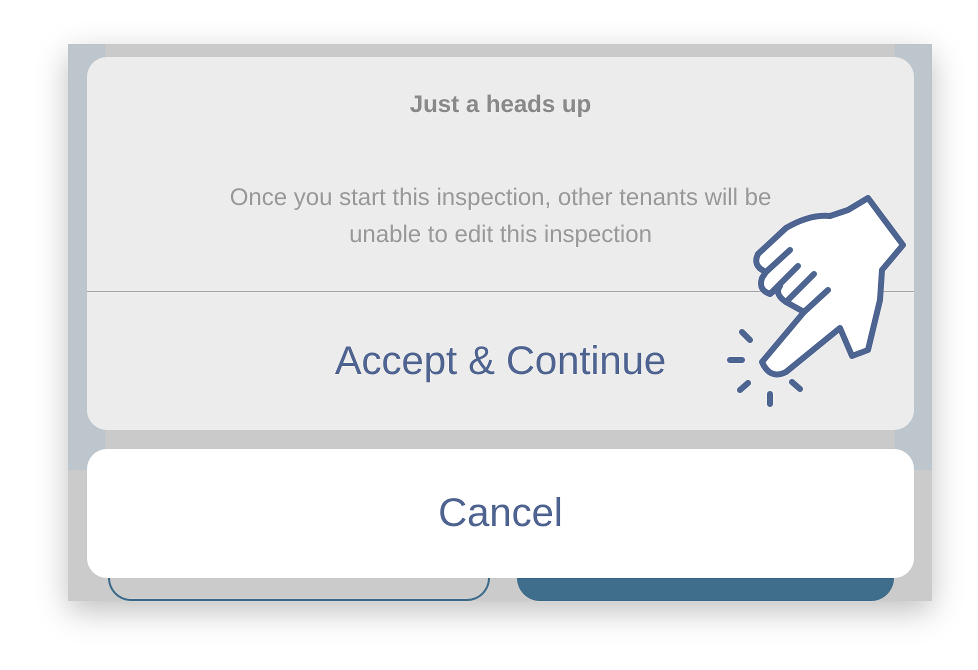 This screenshot has width=978, height=670. What do you see at coordinates (501, 105) in the screenshot?
I see `alert-title: Just a heads up` at bounding box center [501, 105].